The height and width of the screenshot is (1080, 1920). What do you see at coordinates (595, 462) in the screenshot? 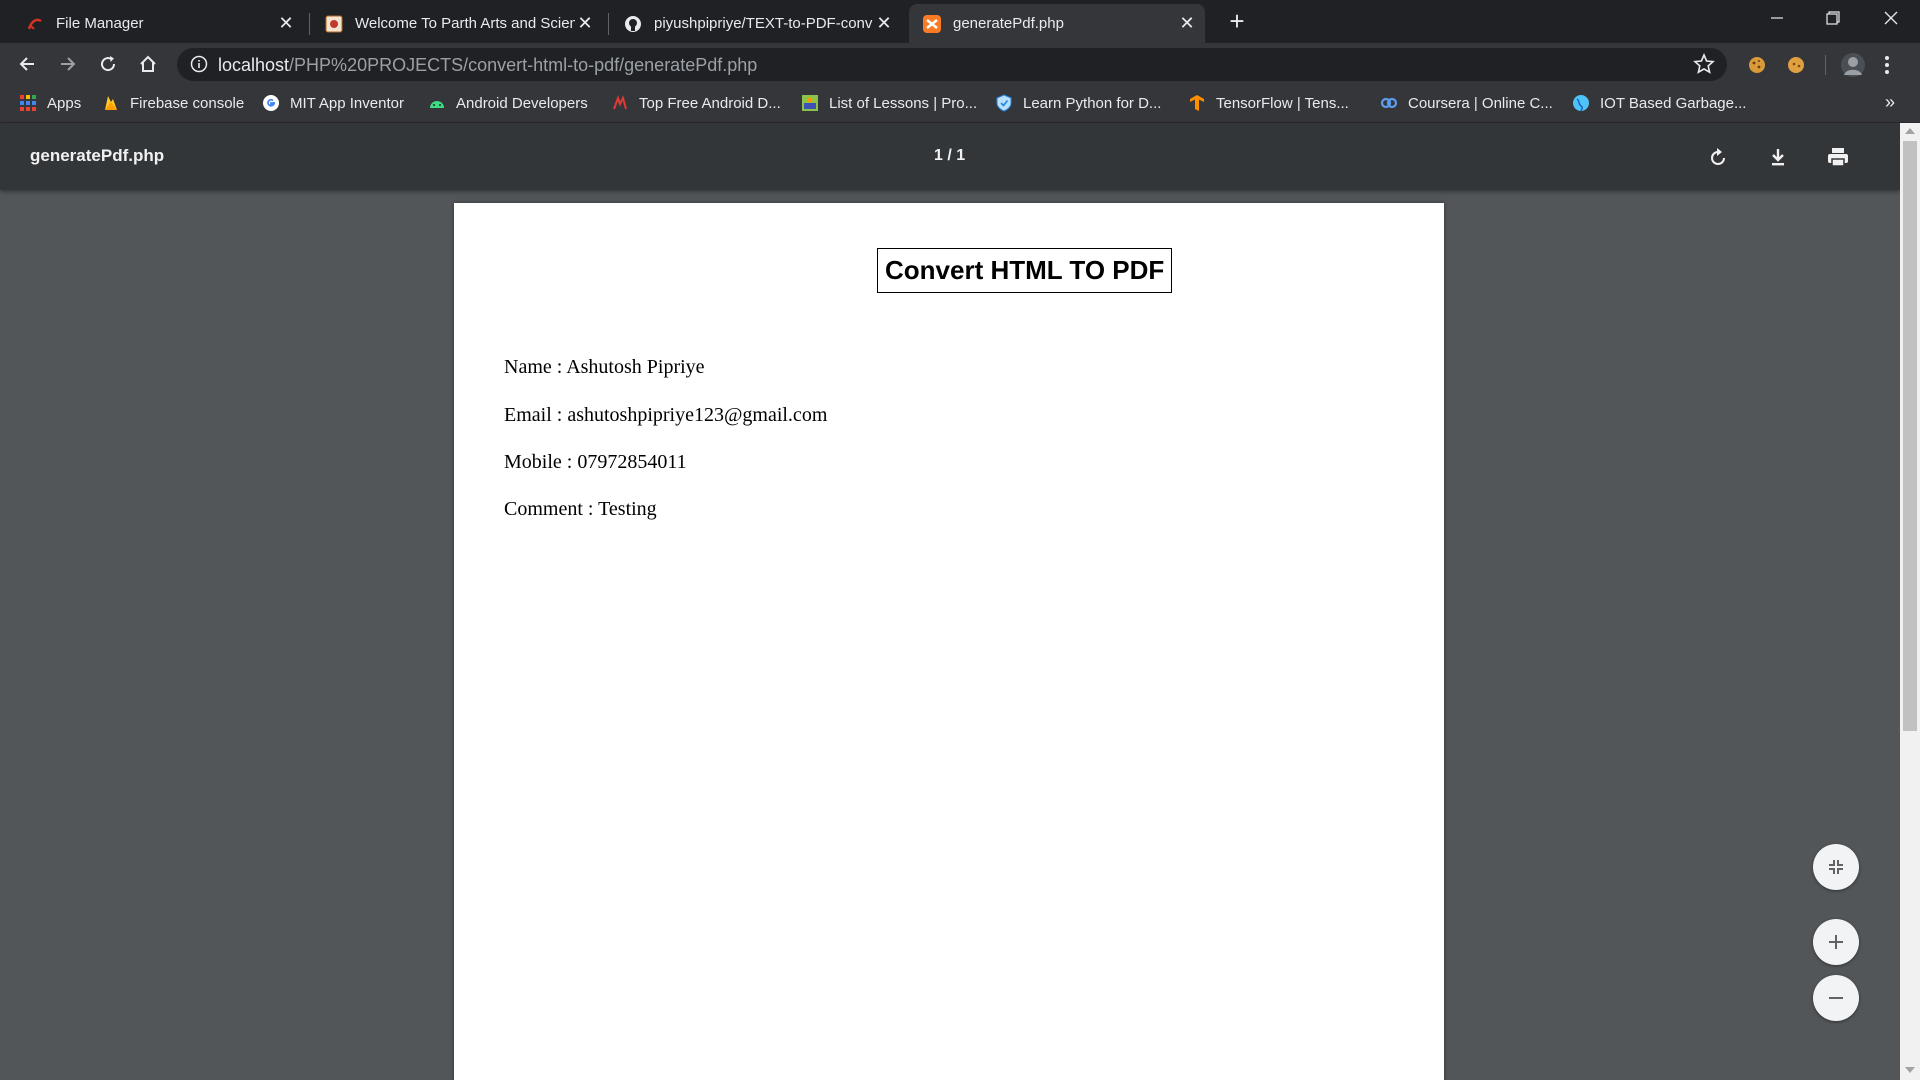
I see `mobile-field: Mobile : 07972854011` at bounding box center [595, 462].